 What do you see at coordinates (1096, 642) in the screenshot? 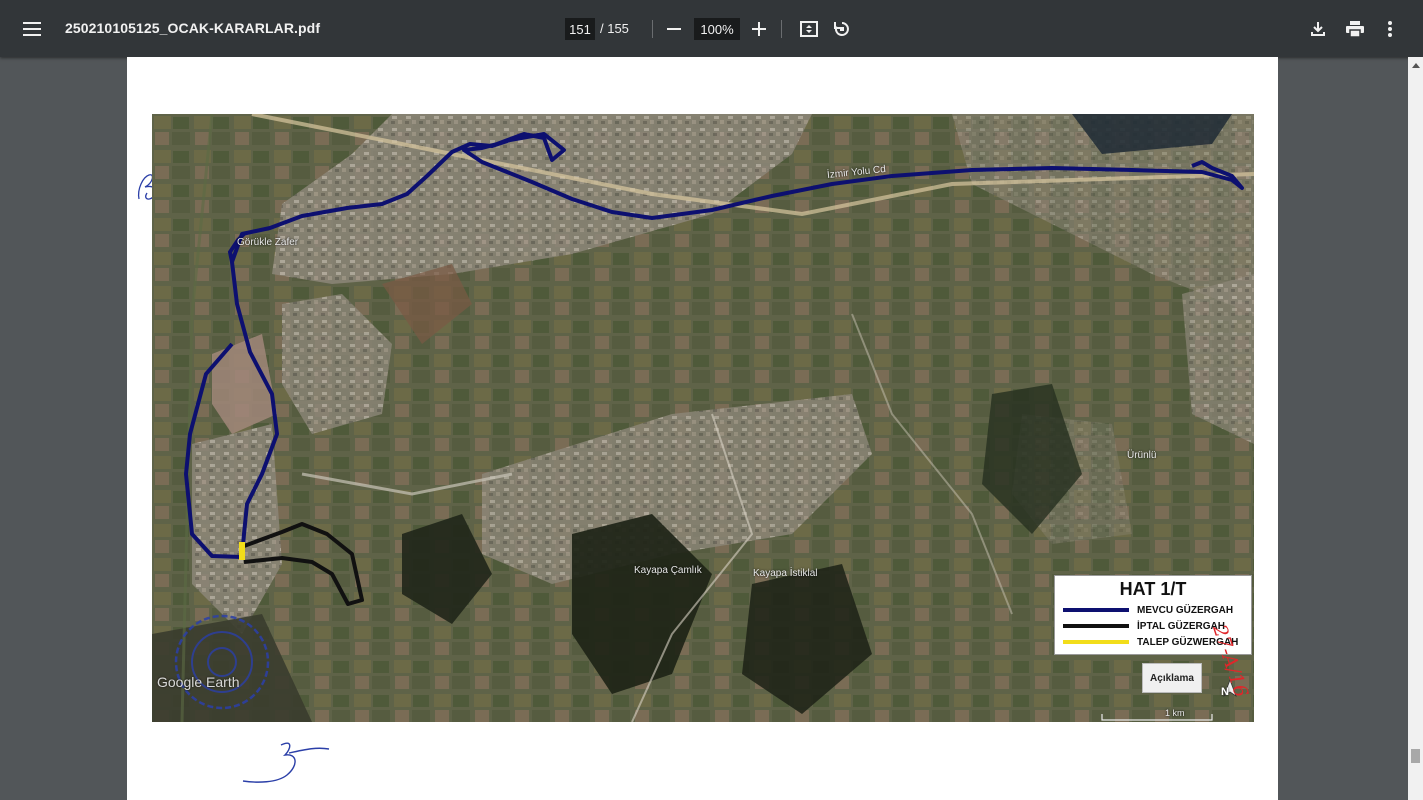
I see `legend-swatch-yellow` at bounding box center [1096, 642].